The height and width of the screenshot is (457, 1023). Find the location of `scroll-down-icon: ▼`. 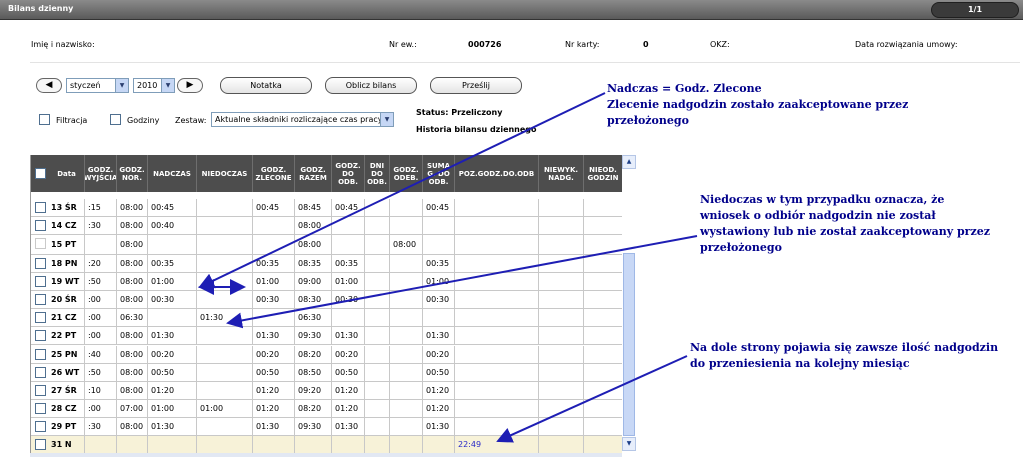

scroll-down-icon: ▼ is located at coordinates (629, 444).